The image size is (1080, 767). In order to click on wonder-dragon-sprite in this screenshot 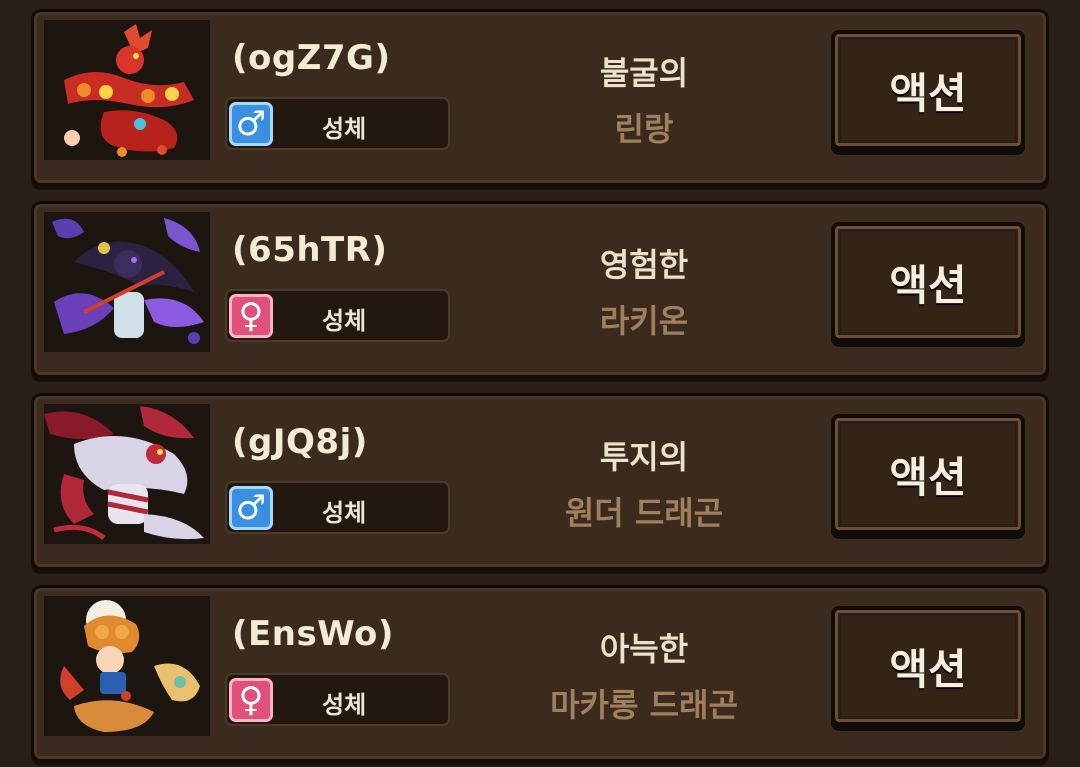, I will do `click(127, 474)`.